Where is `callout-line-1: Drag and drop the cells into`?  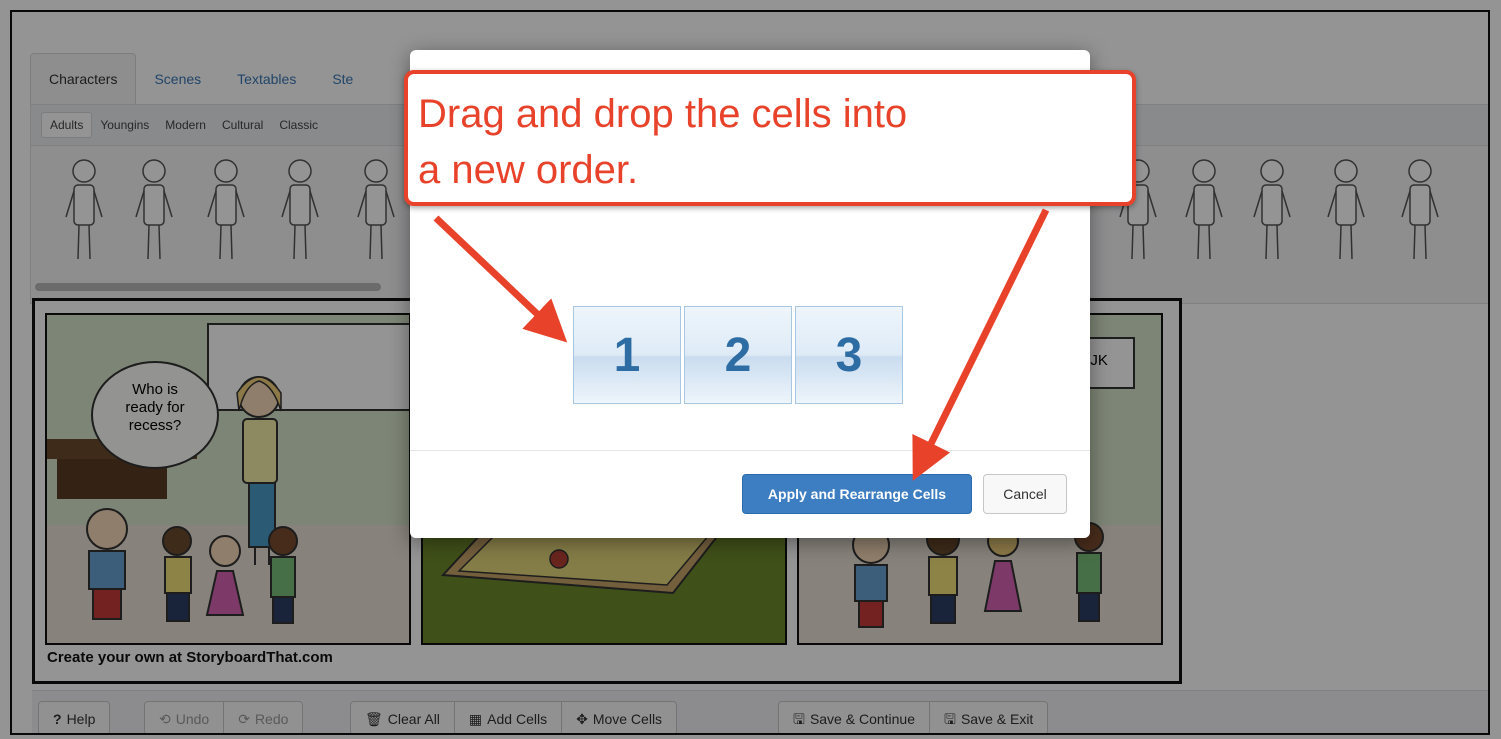
callout-line-1: Drag and drop the cells into is located at coordinates (663, 114).